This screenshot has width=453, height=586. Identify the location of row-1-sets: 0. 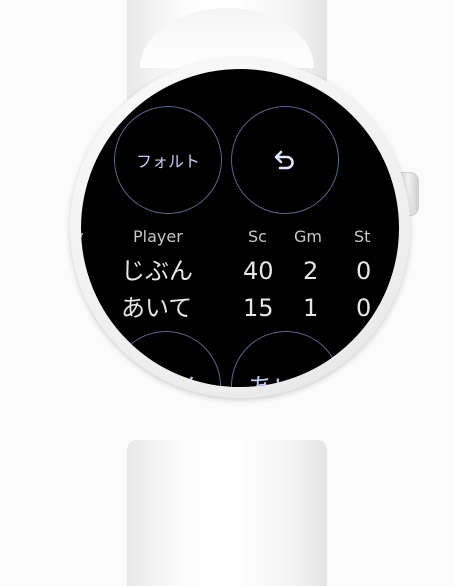
(364, 271).